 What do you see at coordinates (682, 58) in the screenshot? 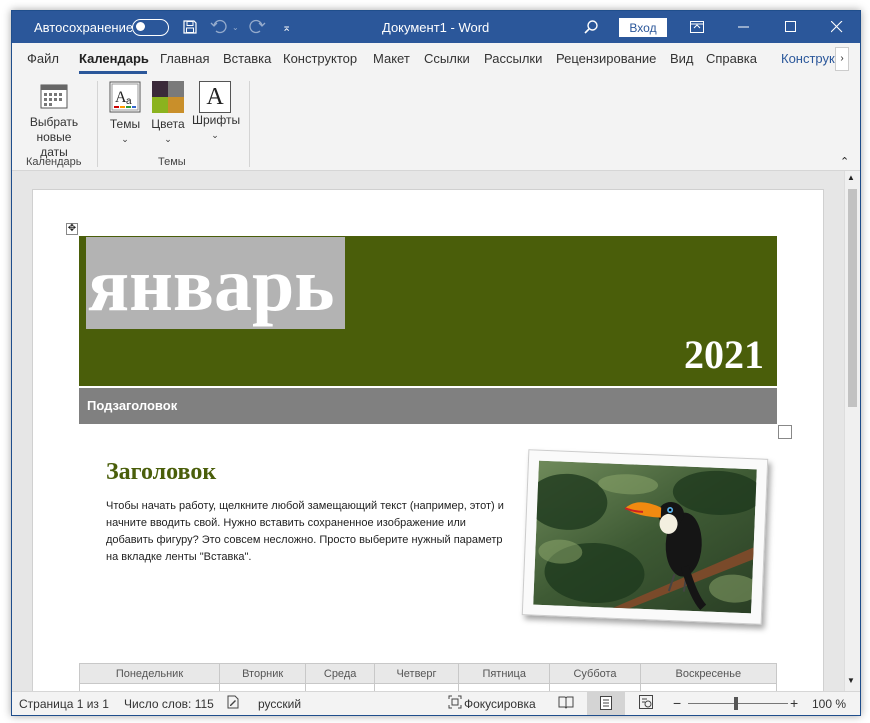
I see `tab-view: Вид` at bounding box center [682, 58].